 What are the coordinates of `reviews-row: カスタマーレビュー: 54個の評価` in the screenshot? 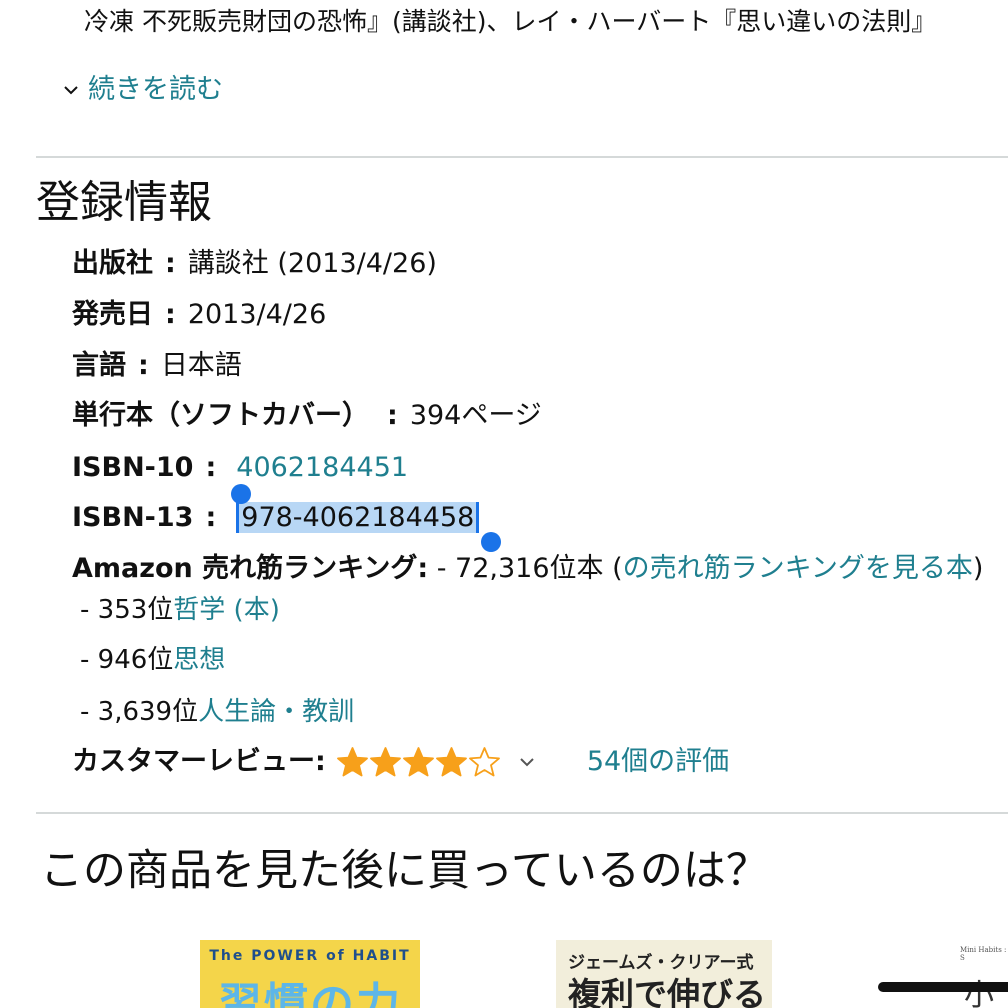 It's located at (400, 762).